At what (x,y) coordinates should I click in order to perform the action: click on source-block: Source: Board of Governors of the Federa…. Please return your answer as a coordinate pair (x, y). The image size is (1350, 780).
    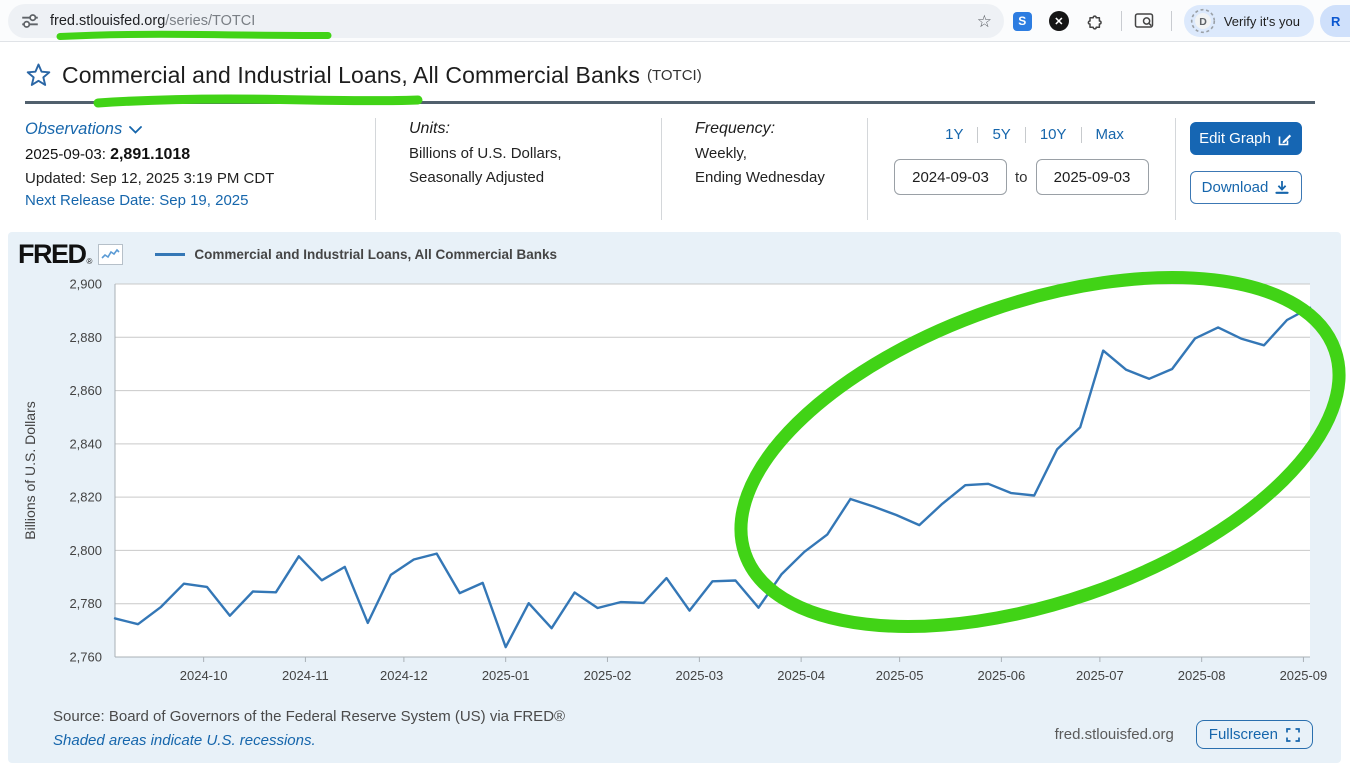
    Looking at the image, I should click on (309, 728).